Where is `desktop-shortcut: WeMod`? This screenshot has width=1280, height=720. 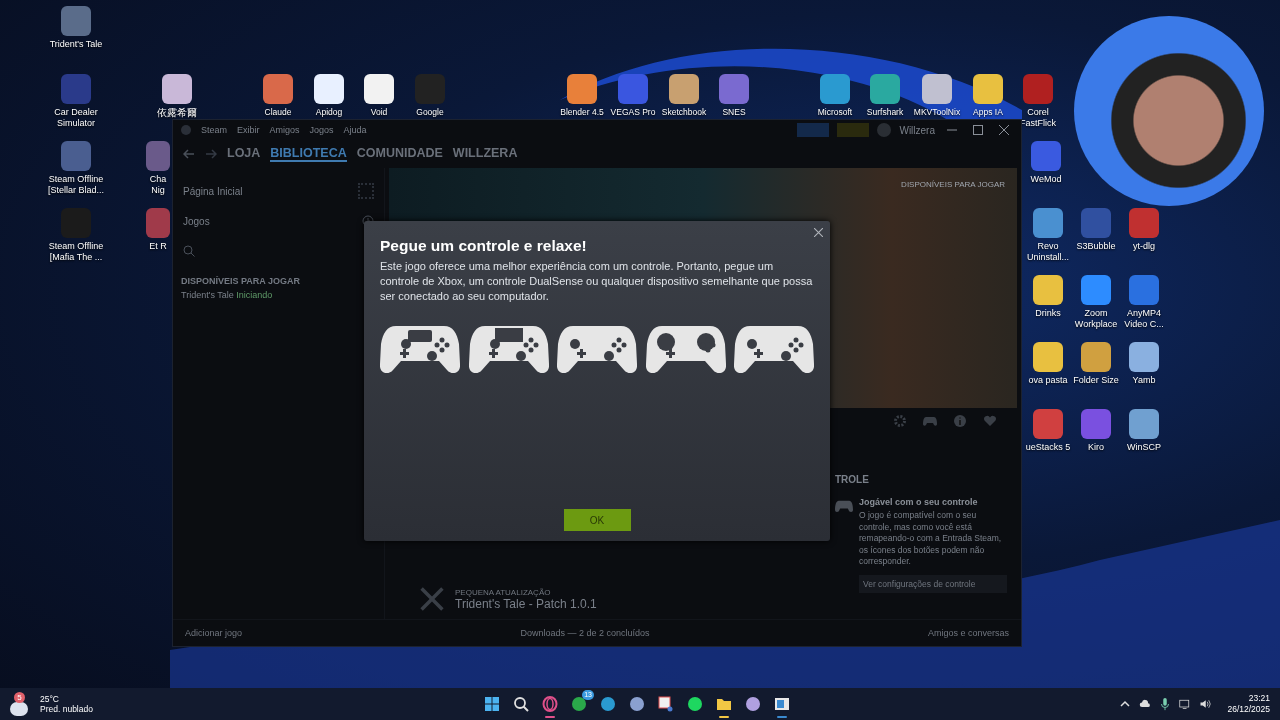 desktop-shortcut: WeMod is located at coordinates (1046, 163).